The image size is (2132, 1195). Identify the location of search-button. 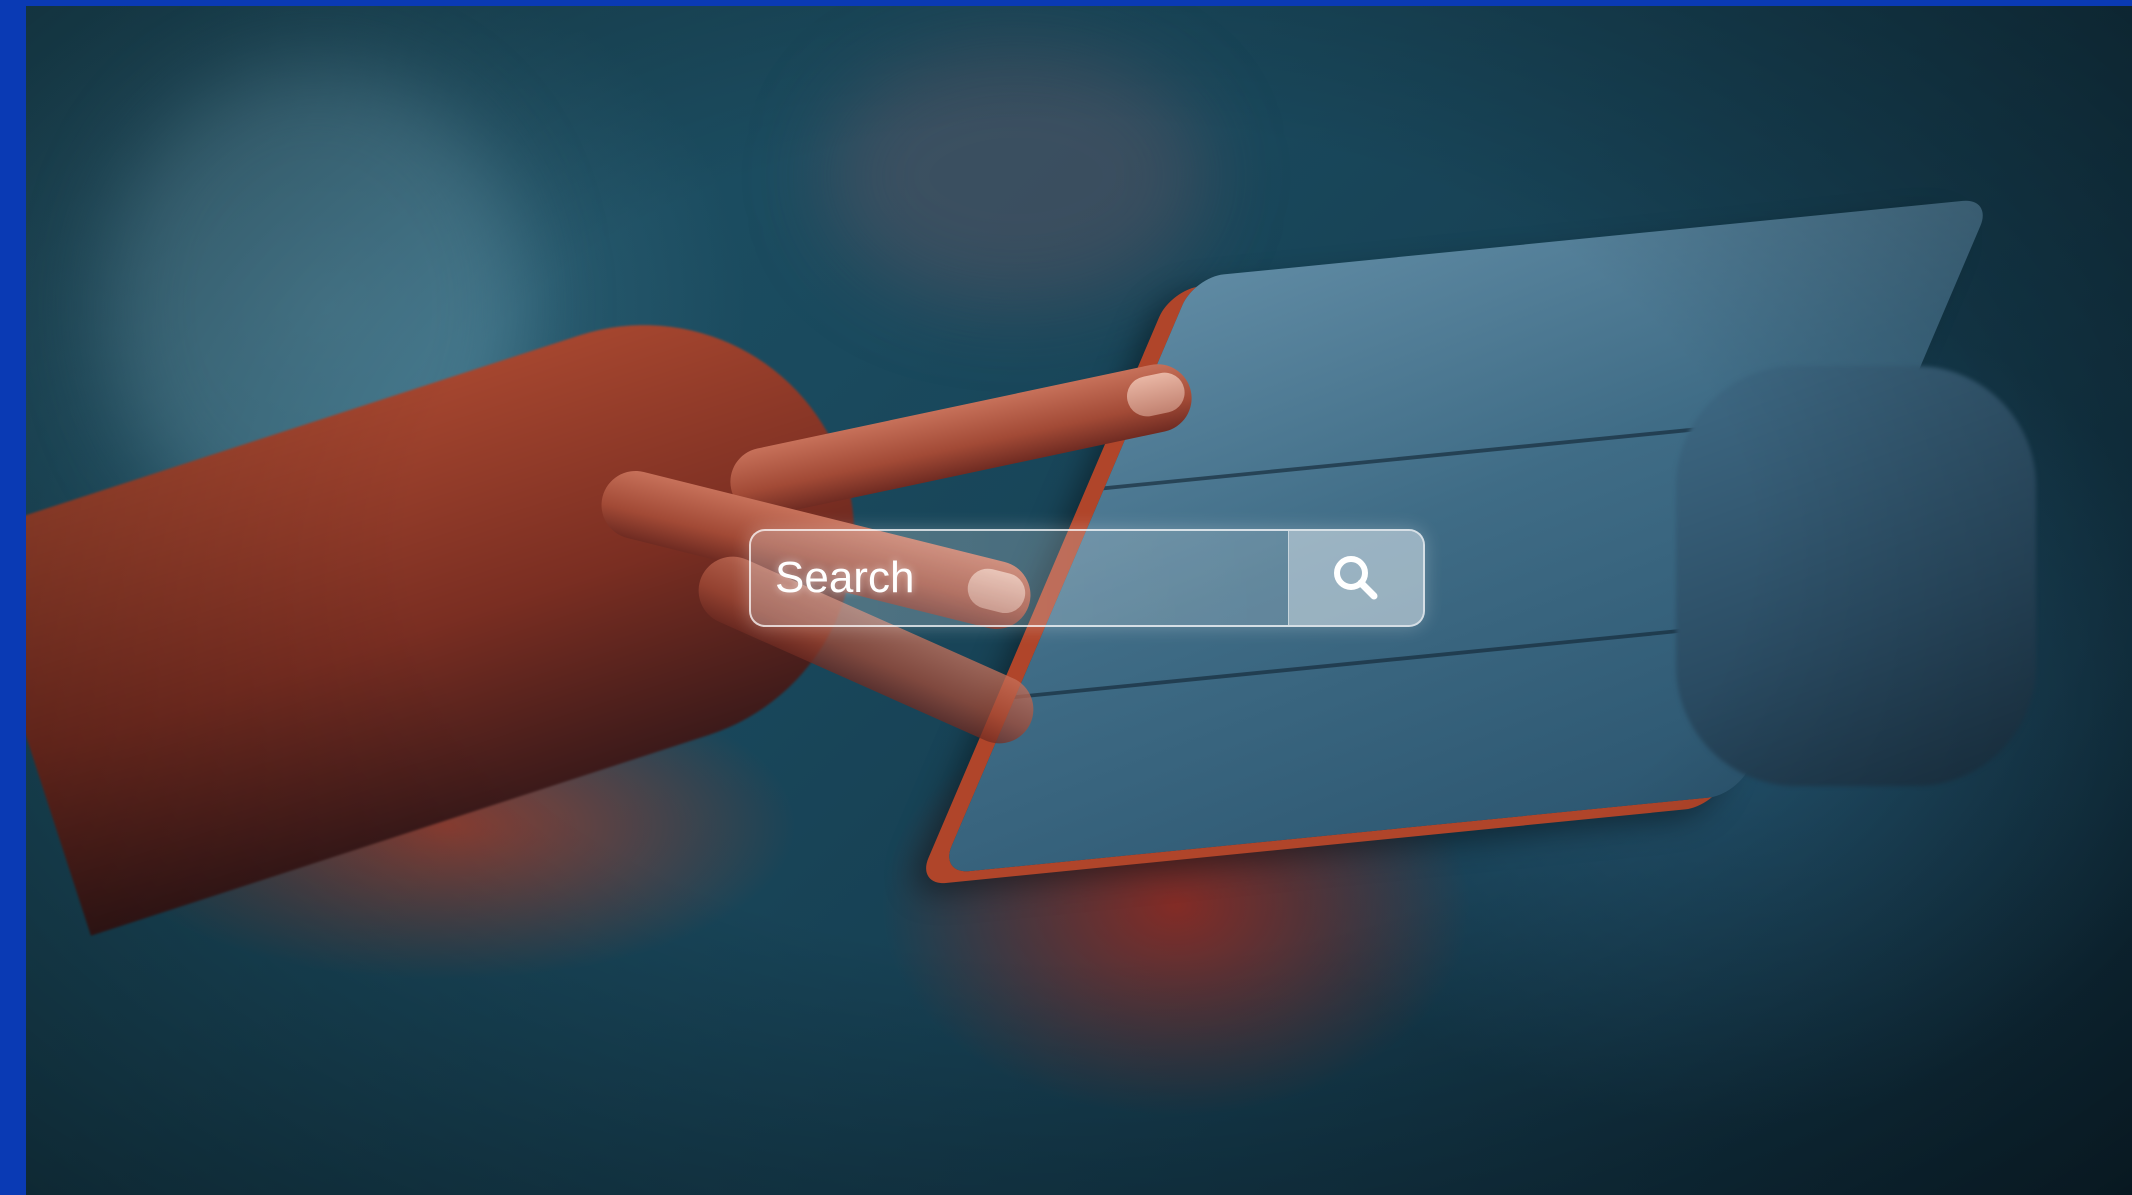
(1355, 578).